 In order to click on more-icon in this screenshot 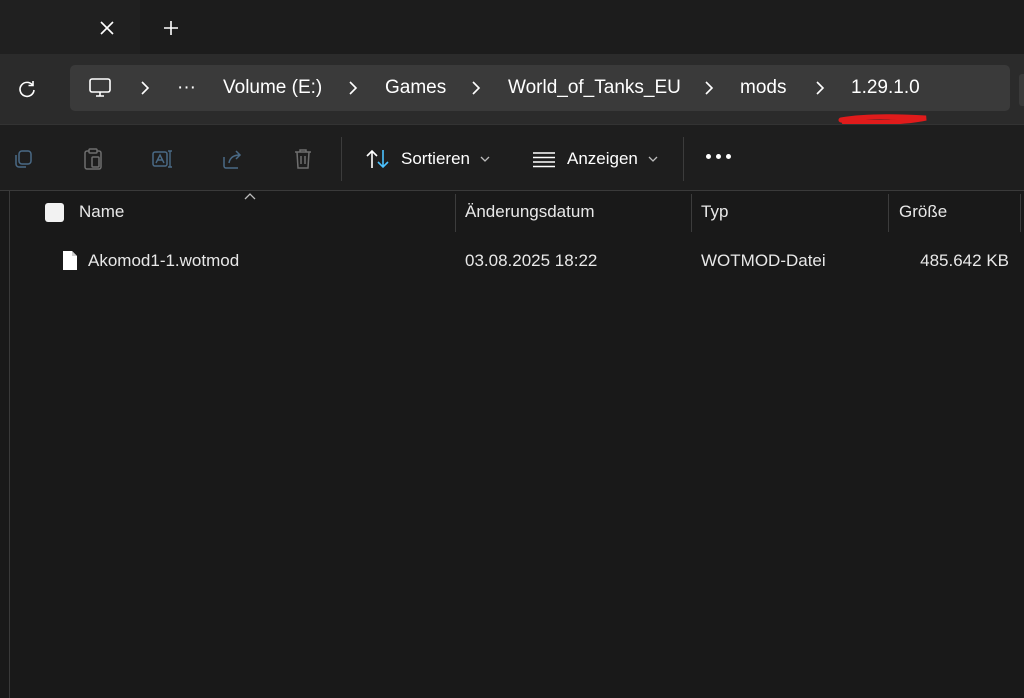, I will do `click(718, 156)`.